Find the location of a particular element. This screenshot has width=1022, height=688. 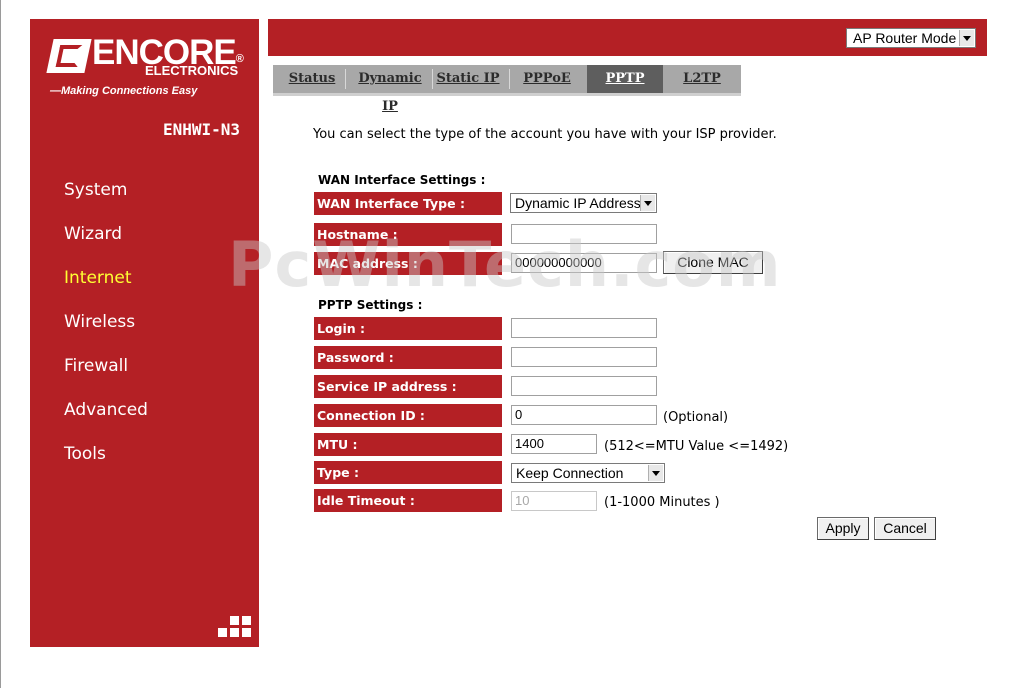

service-ip-label: Service IP address : is located at coordinates (408, 386).